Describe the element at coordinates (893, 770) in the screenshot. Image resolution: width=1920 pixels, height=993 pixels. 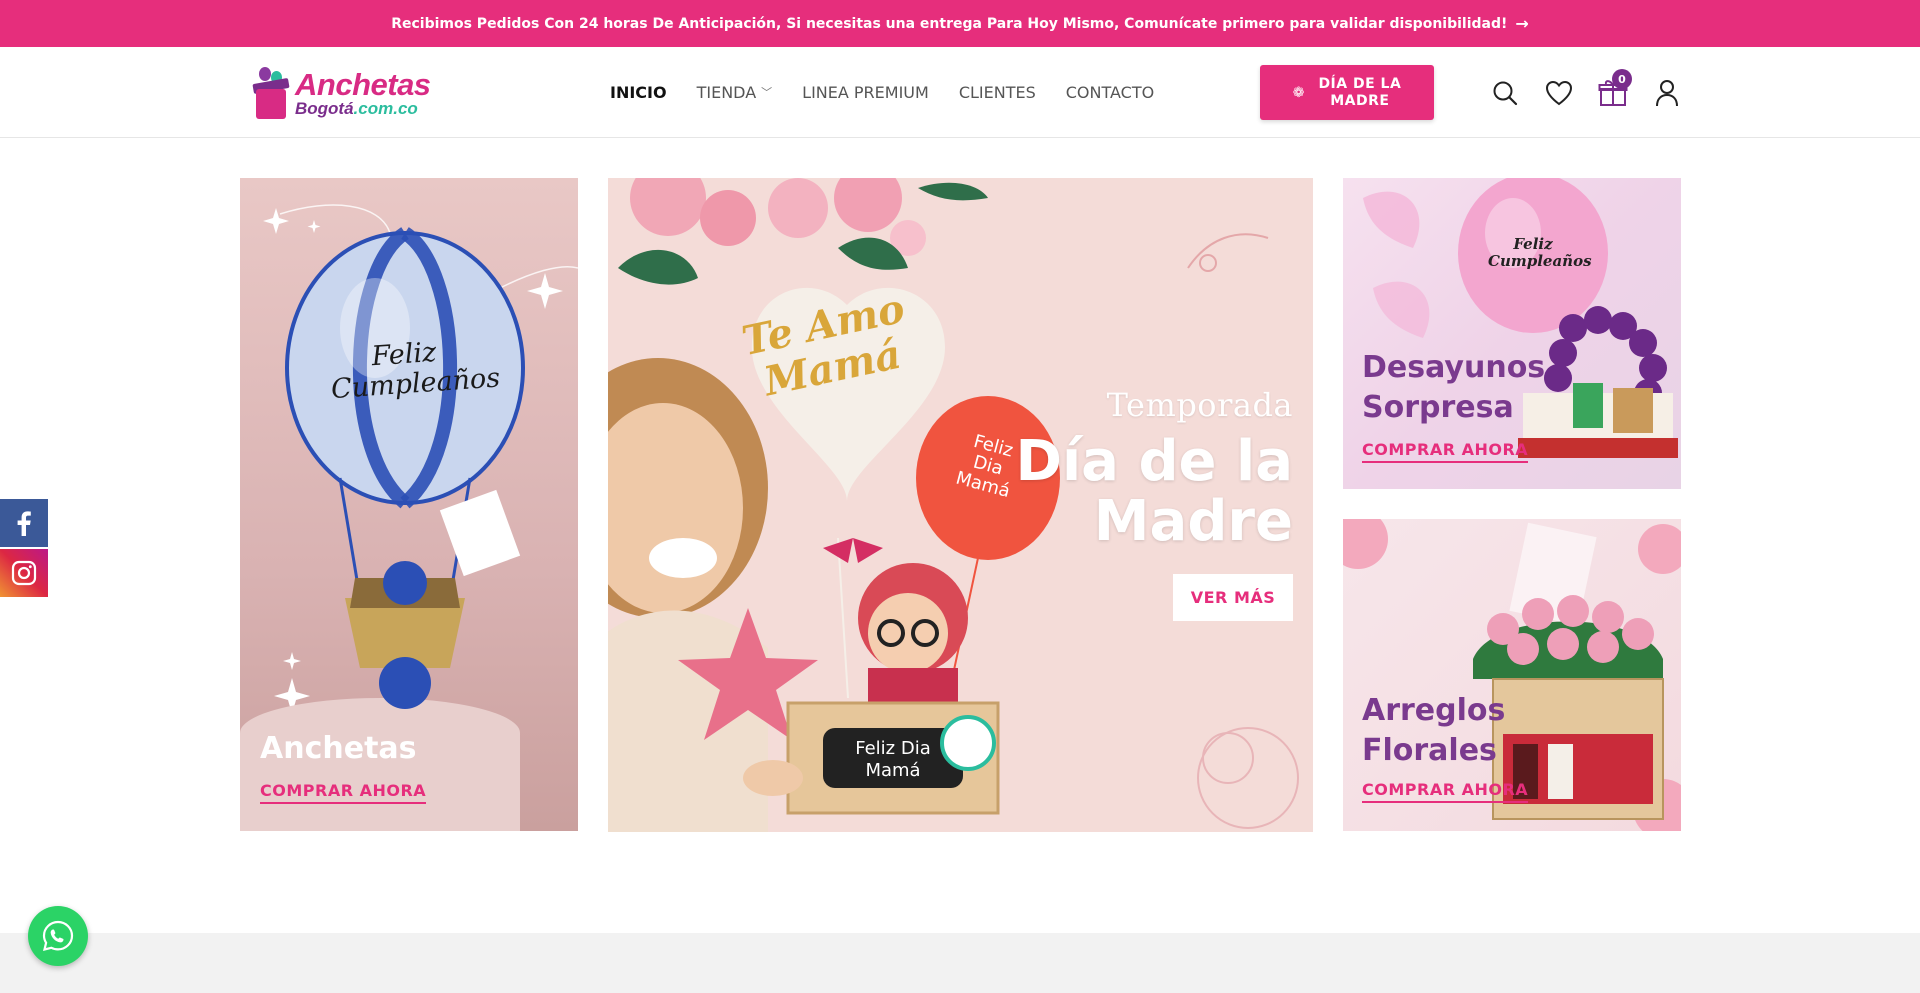
I see `box-sign-text: Mamá` at that location.